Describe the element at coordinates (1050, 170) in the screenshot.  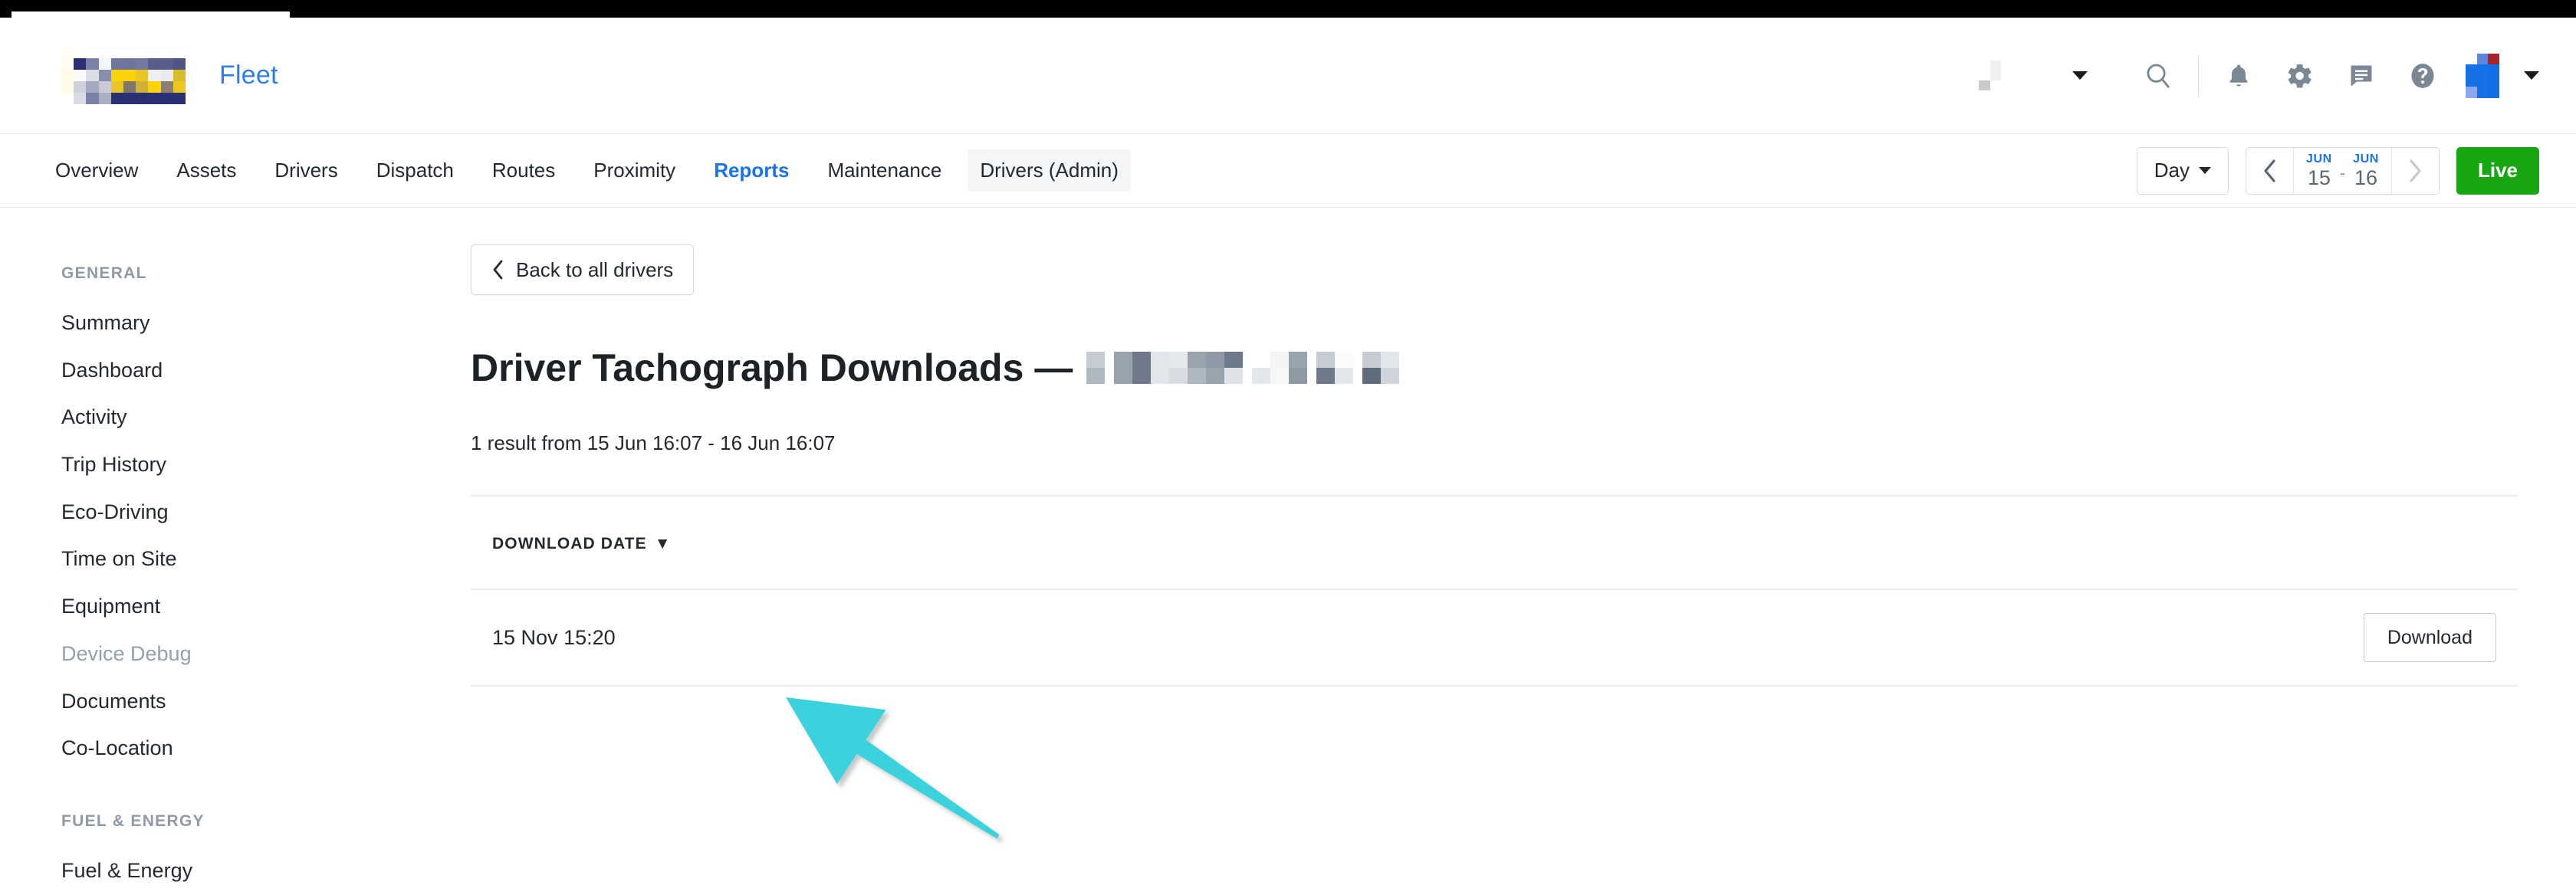
I see `nav-item-drivers-admin: Drivers (Admin)` at that location.